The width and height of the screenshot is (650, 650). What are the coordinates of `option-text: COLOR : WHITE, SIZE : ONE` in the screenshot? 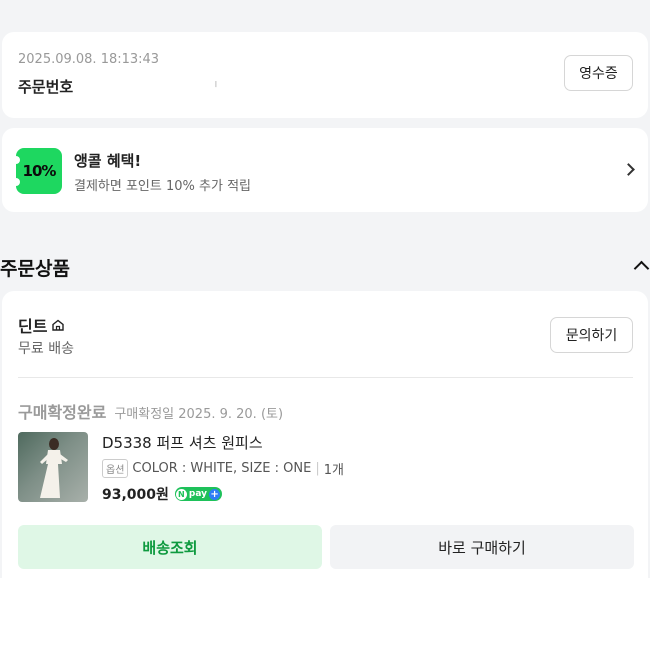 It's located at (222, 468).